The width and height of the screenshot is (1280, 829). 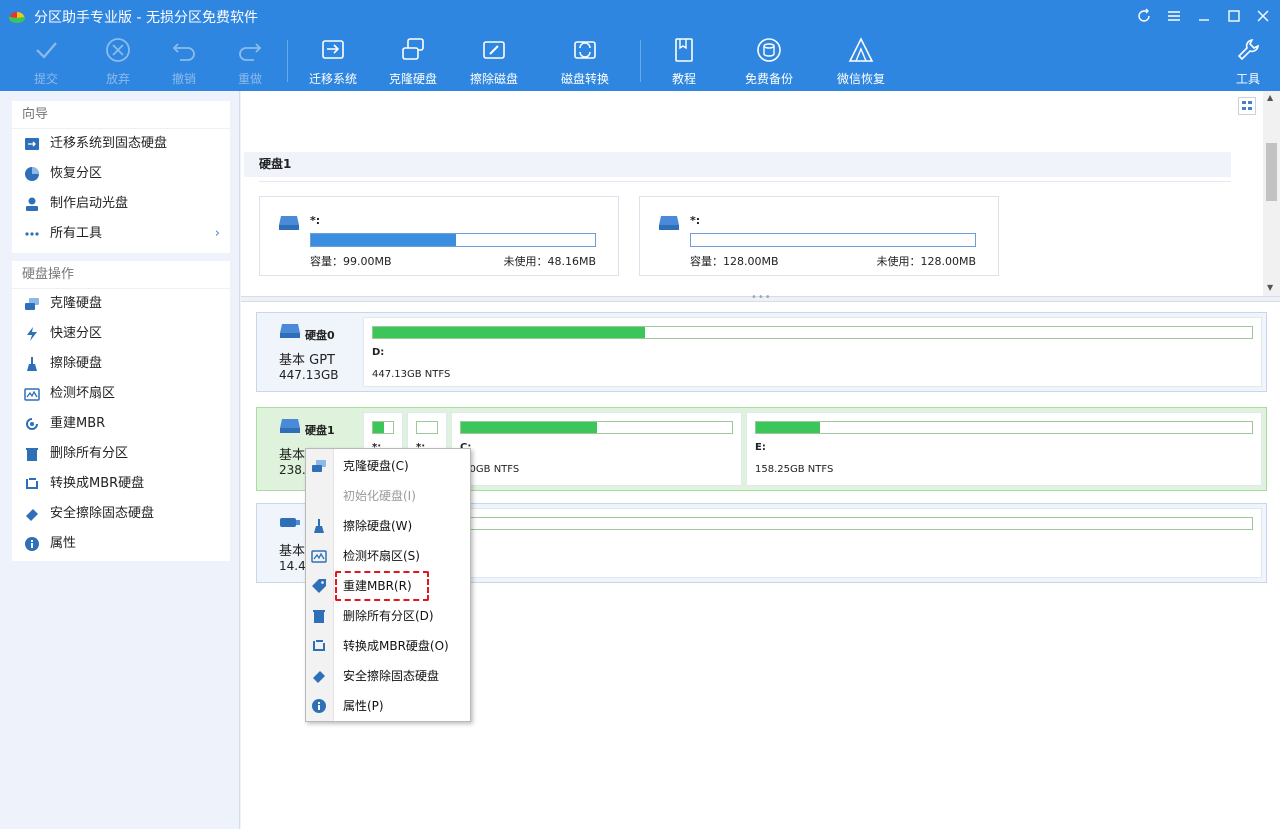 What do you see at coordinates (1248, 50) in the screenshot?
I see `wrench-icon` at bounding box center [1248, 50].